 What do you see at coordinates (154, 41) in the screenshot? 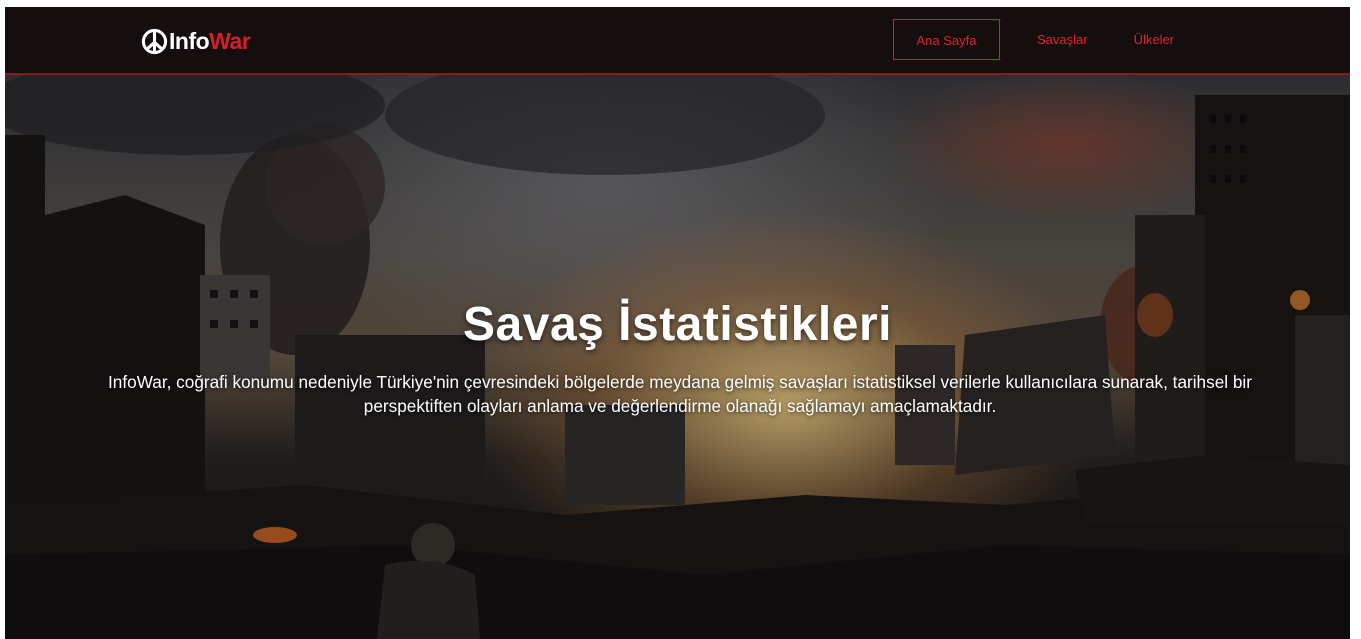
I see `peace-icon` at bounding box center [154, 41].